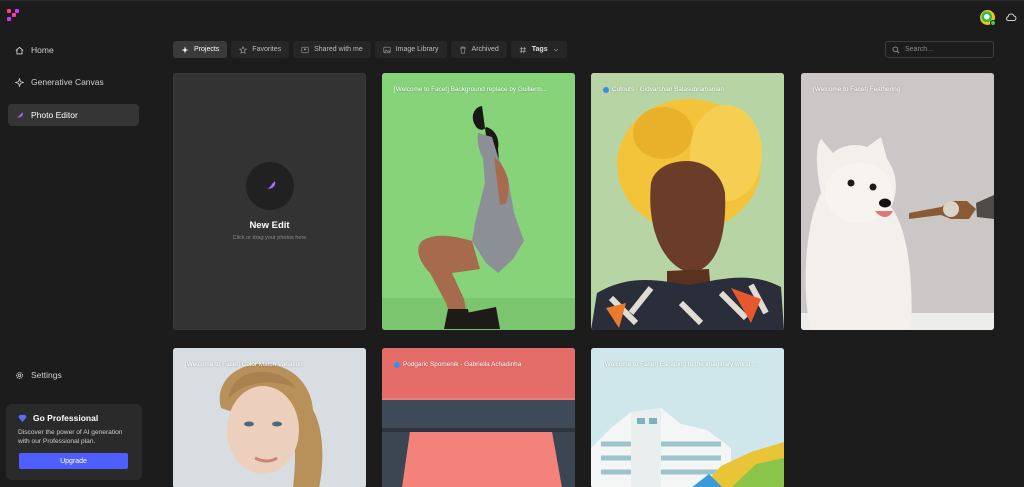  What do you see at coordinates (244, 364) in the screenshot?
I see `project-title: [Welcome to Facet] Color Match Variation` at bounding box center [244, 364].